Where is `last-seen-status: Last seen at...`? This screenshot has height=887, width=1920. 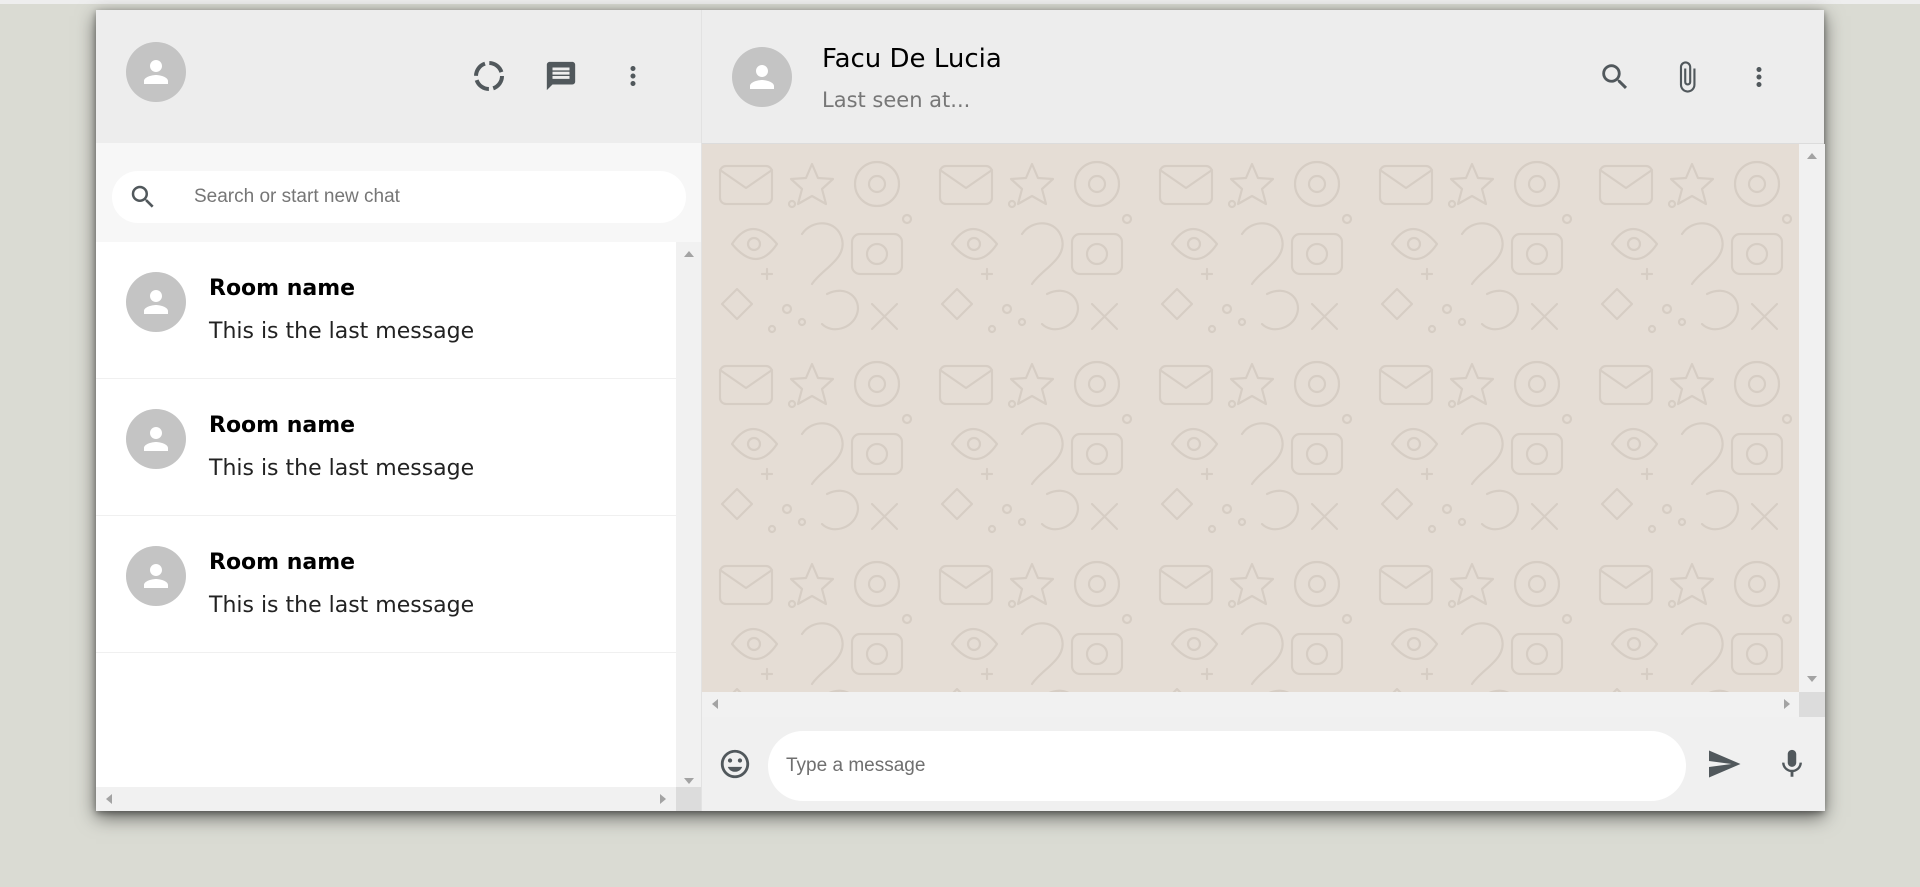 last-seen-status: Last seen at... is located at coordinates (896, 100).